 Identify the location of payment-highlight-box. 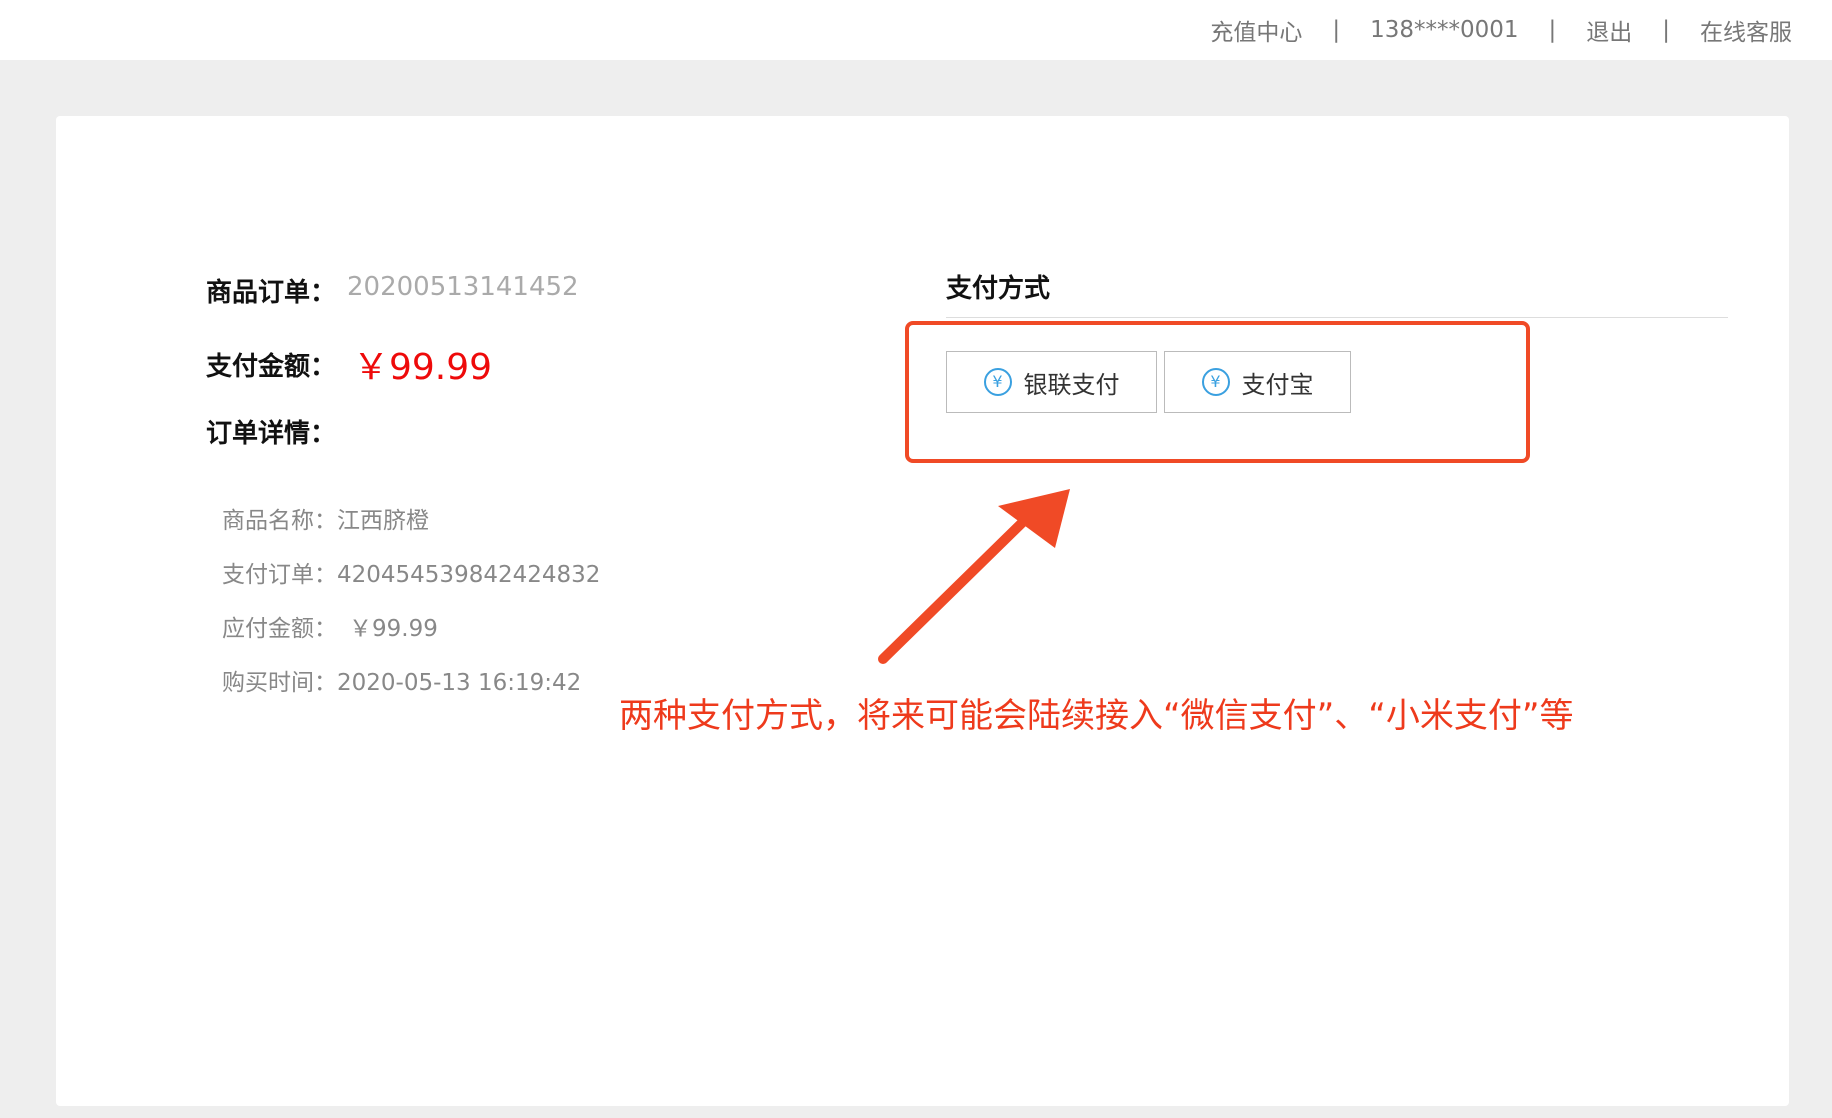
(1217, 392).